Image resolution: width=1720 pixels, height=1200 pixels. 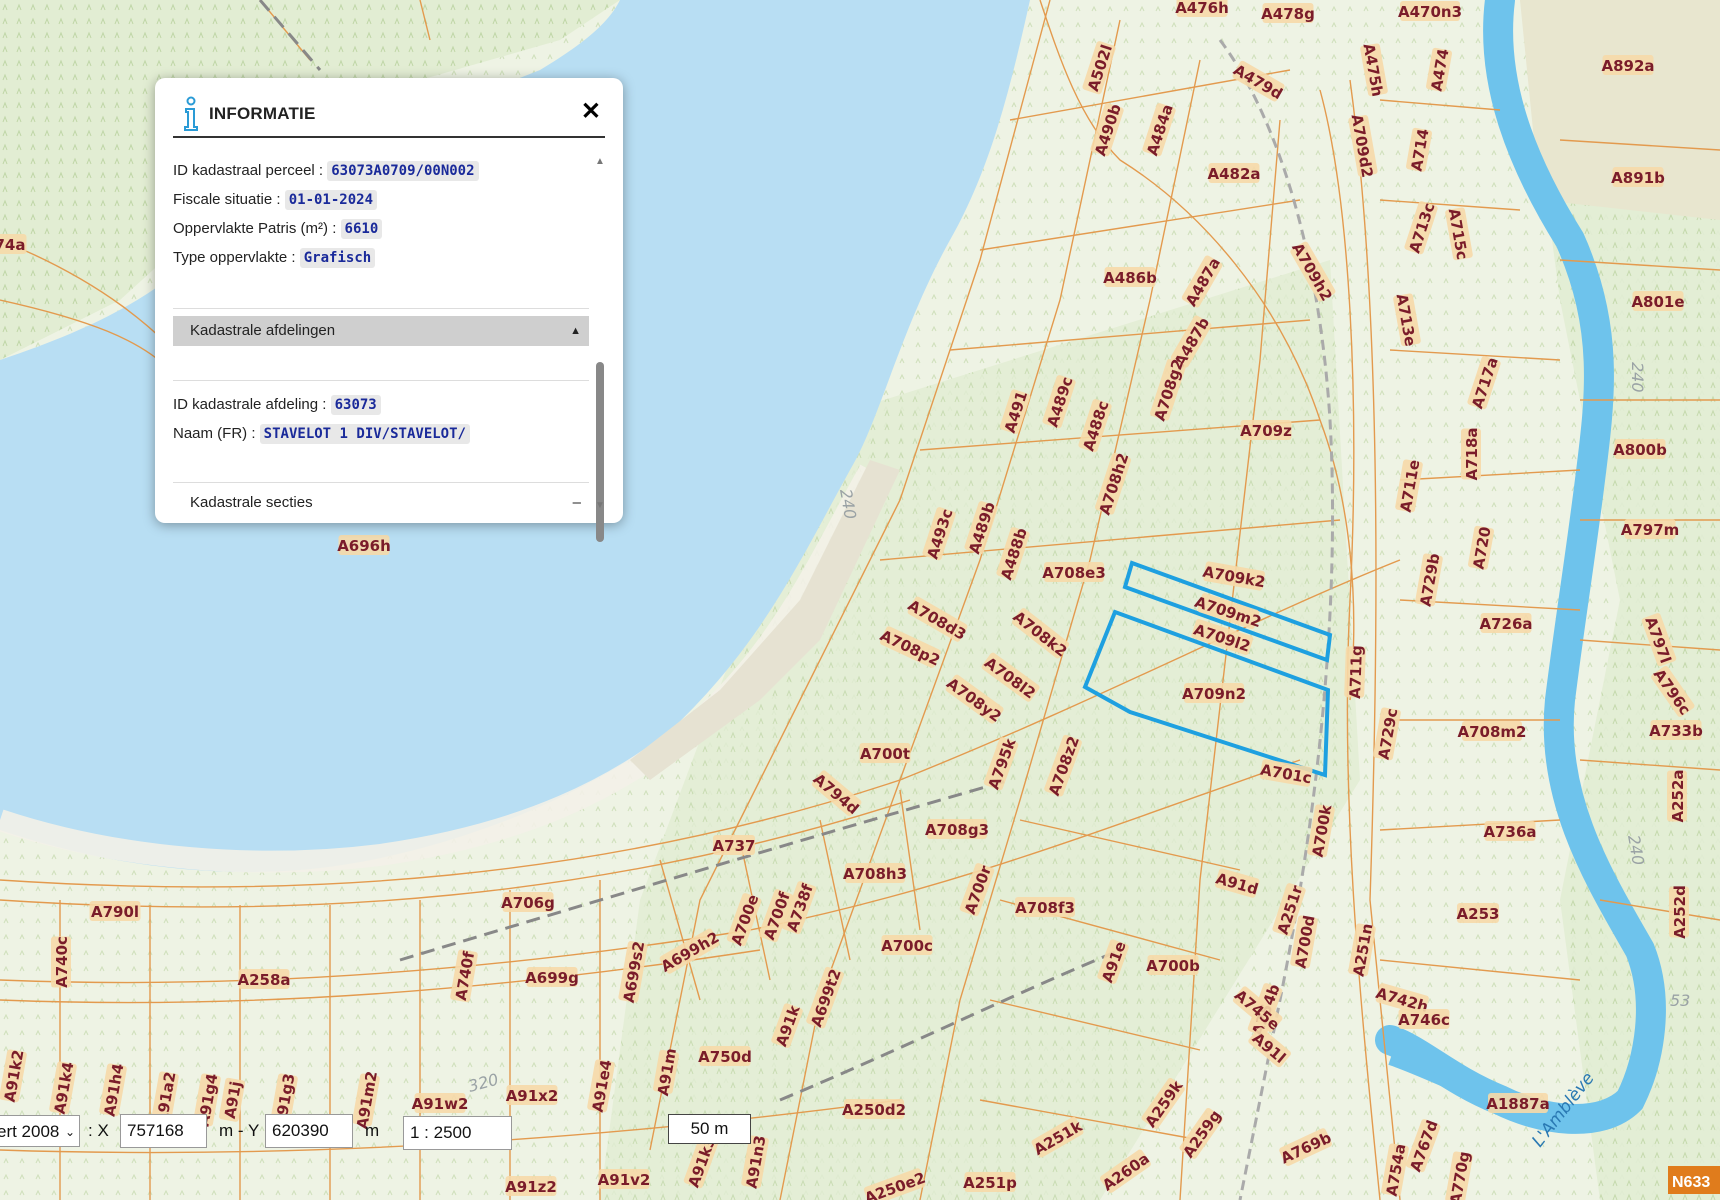 What do you see at coordinates (263, 330) in the screenshot?
I see `section-title: Kadastrale afdelingen` at bounding box center [263, 330].